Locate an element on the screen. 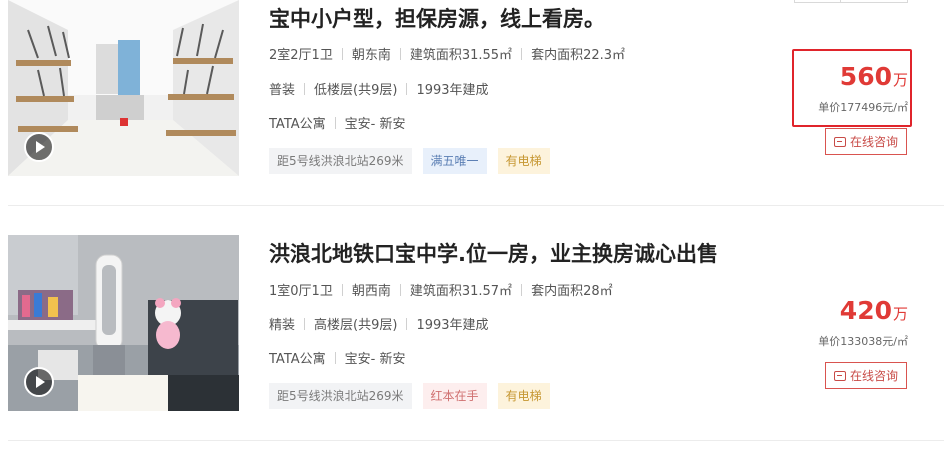 The width and height of the screenshot is (944, 450). unit-price: 单价177496元/㎡ is located at coordinates (863, 107).